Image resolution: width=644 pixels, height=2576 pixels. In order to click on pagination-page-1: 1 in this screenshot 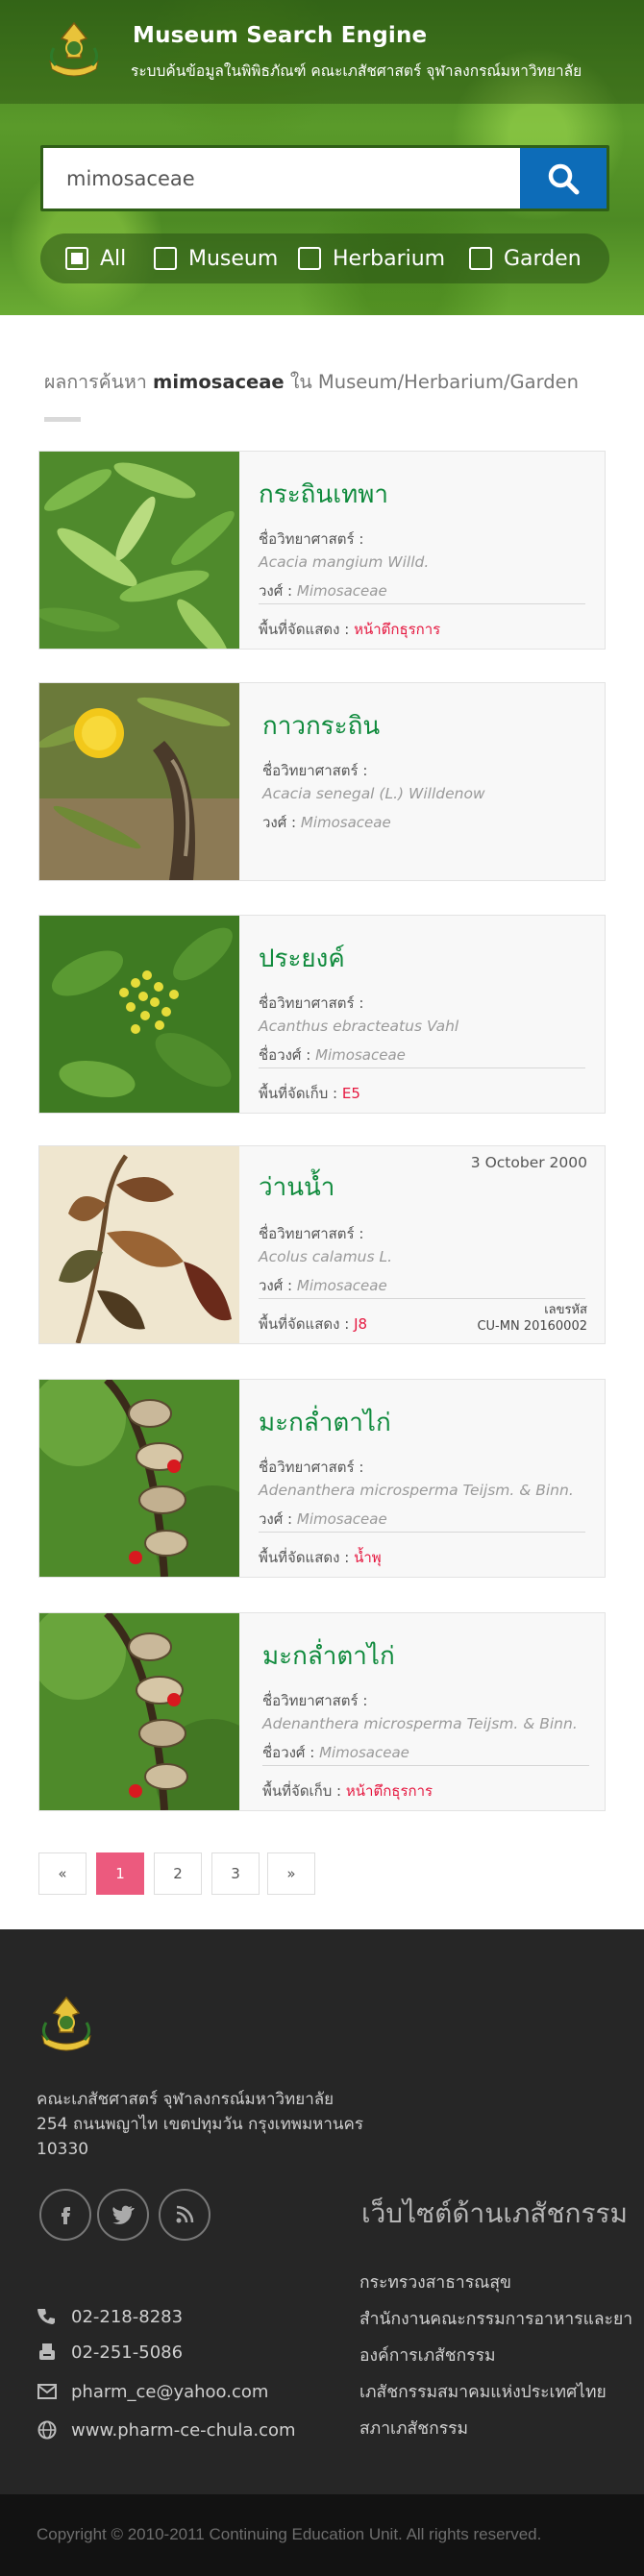, I will do `click(120, 1873)`.